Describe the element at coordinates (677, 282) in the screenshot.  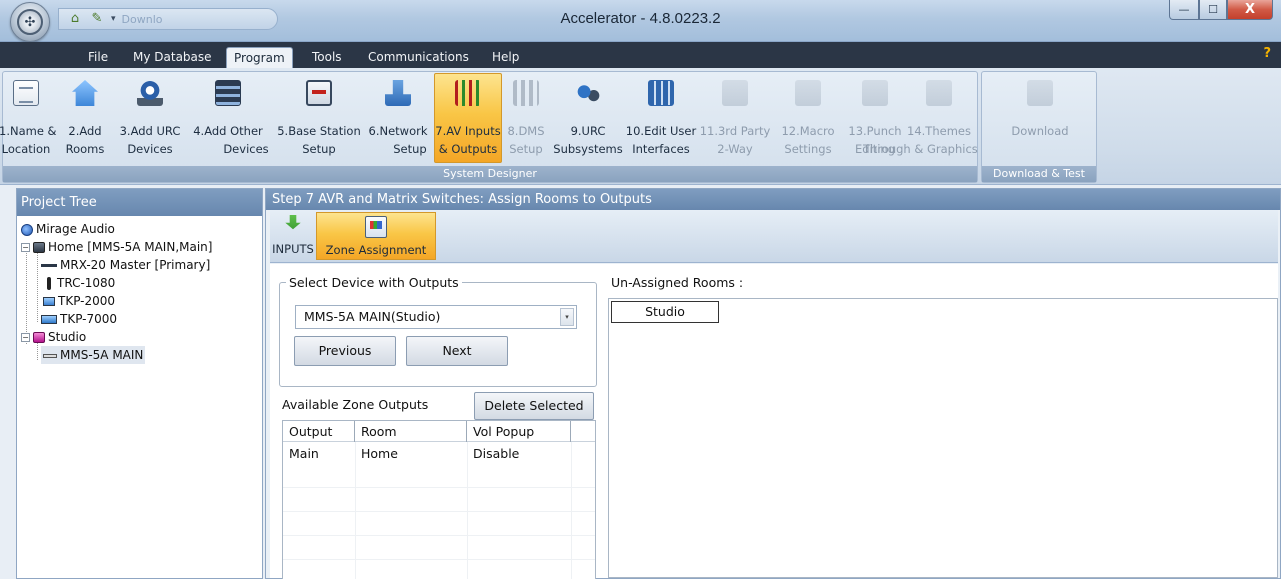
I see `unassigned-rooms-label: Un-Assigned Rooms :` at that location.